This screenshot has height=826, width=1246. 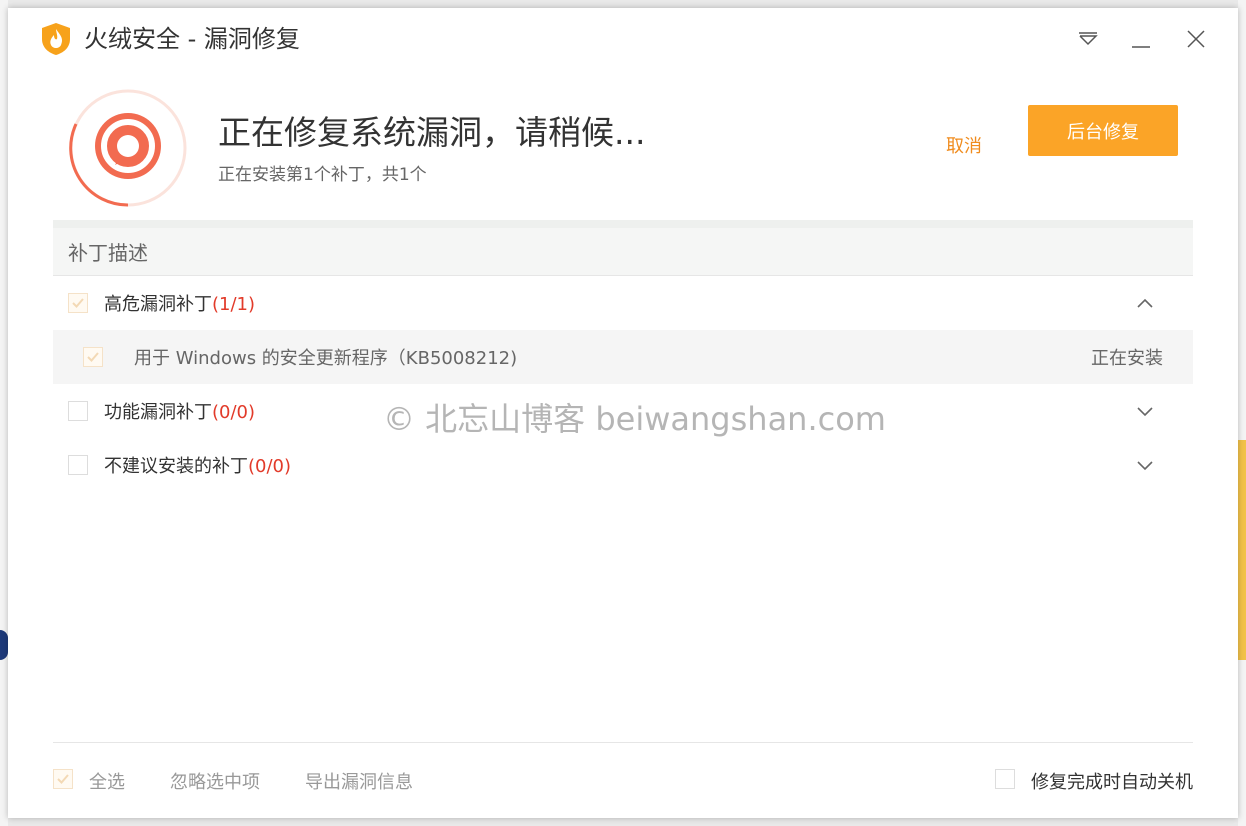 I want to click on functional-group-count: (0/0), so click(x=234, y=412).